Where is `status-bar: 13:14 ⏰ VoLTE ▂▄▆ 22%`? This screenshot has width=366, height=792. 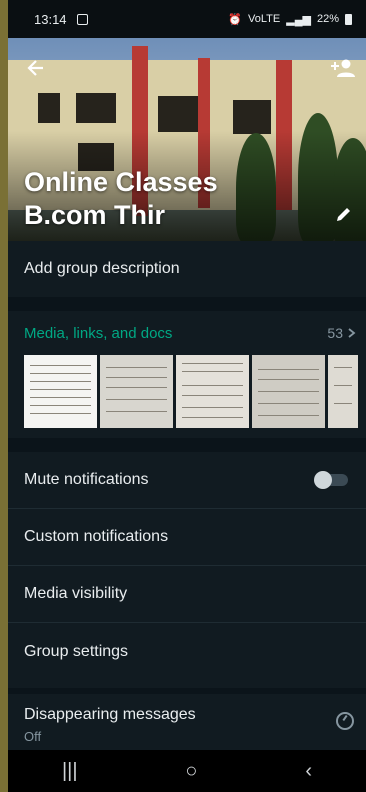
status-bar: 13:14 ⏰ VoLTE ▂▄▆ 22% is located at coordinates (187, 19).